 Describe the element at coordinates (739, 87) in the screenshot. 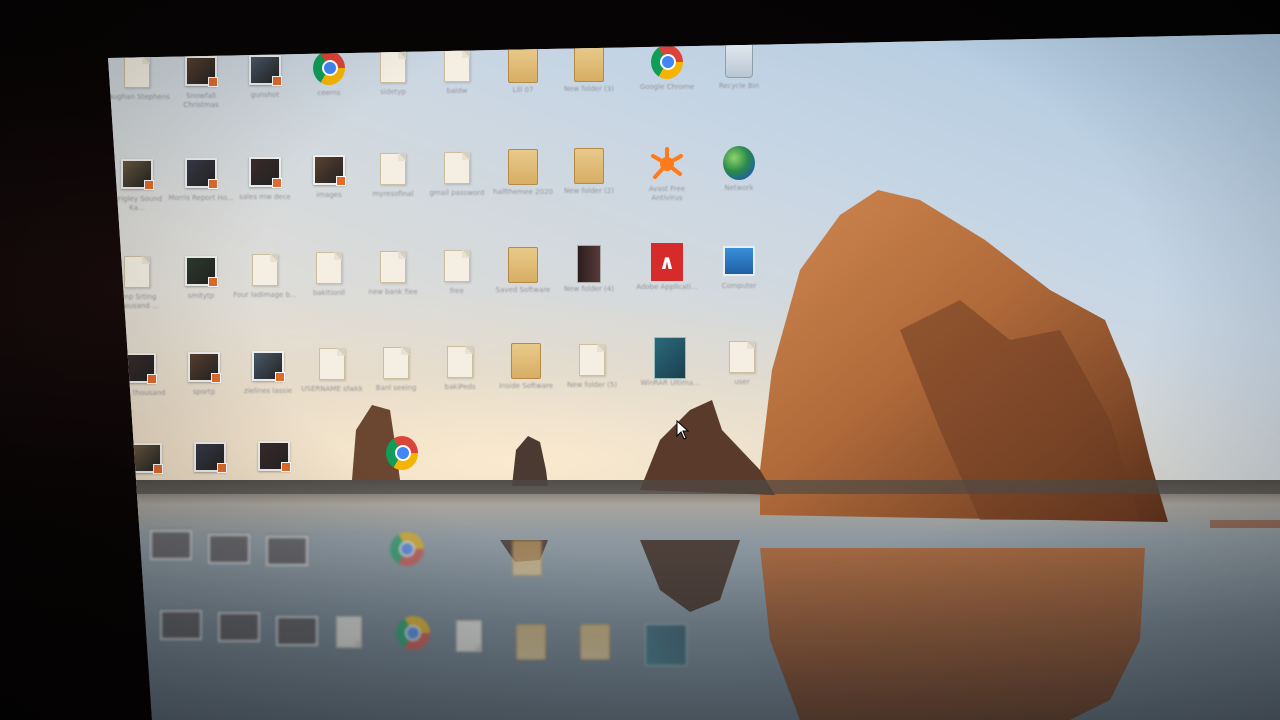

I see `recycle-bin-icon: Recycle Bin` at that location.